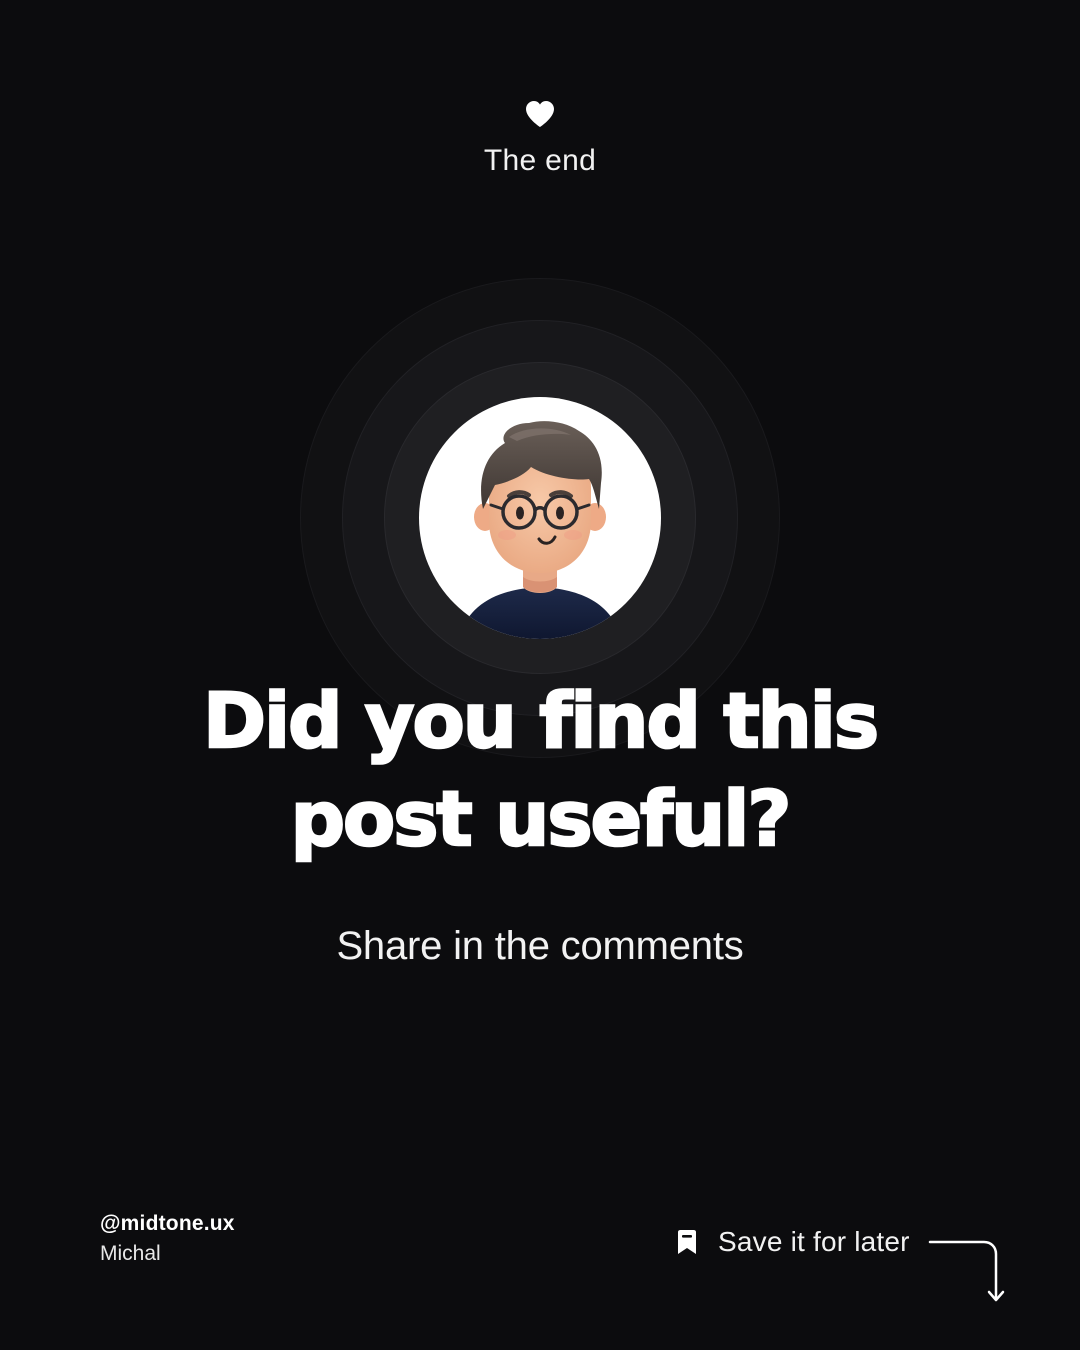 Image resolution: width=1080 pixels, height=1350 pixels. Describe the element at coordinates (540, 530) in the screenshot. I see `avatar-illustration` at that location.